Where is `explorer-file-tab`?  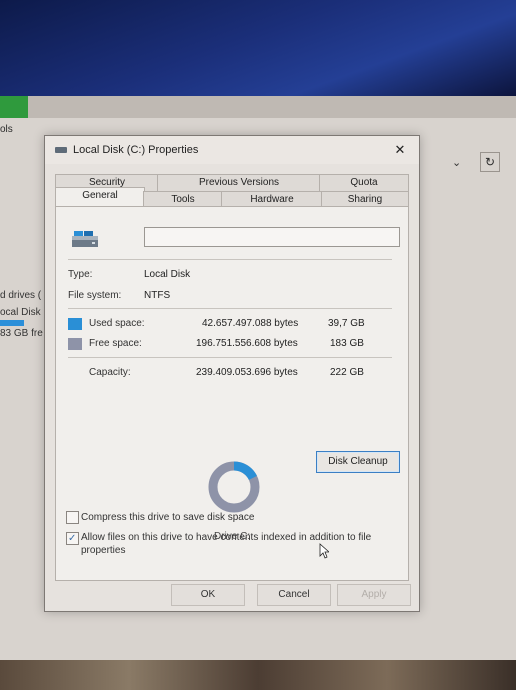 explorer-file-tab is located at coordinates (14, 107).